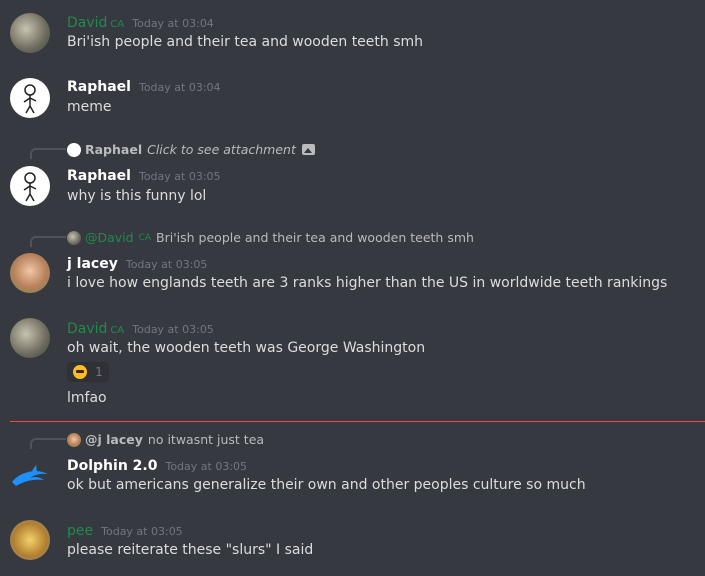  Describe the element at coordinates (112, 466) in the screenshot. I see `author-name: Dolphin 2.0` at that location.